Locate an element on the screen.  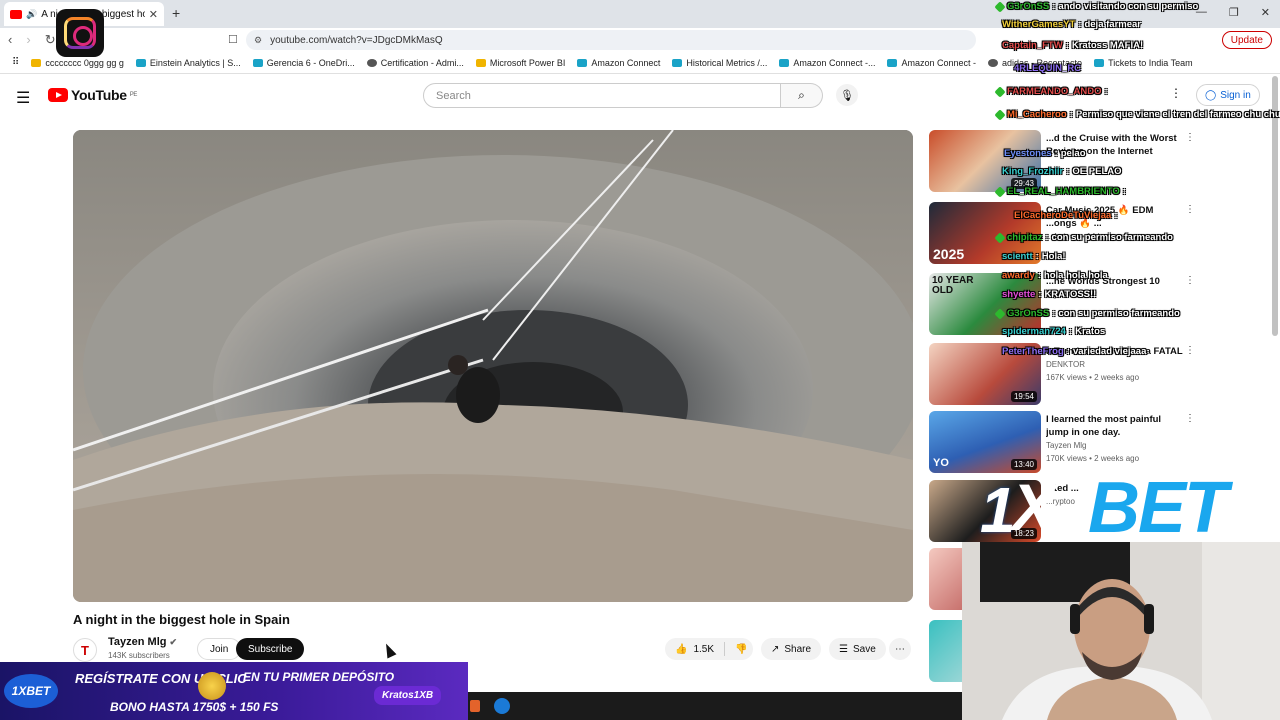
video-thumbnail: YO 13:40 is located at coordinates (985, 442).